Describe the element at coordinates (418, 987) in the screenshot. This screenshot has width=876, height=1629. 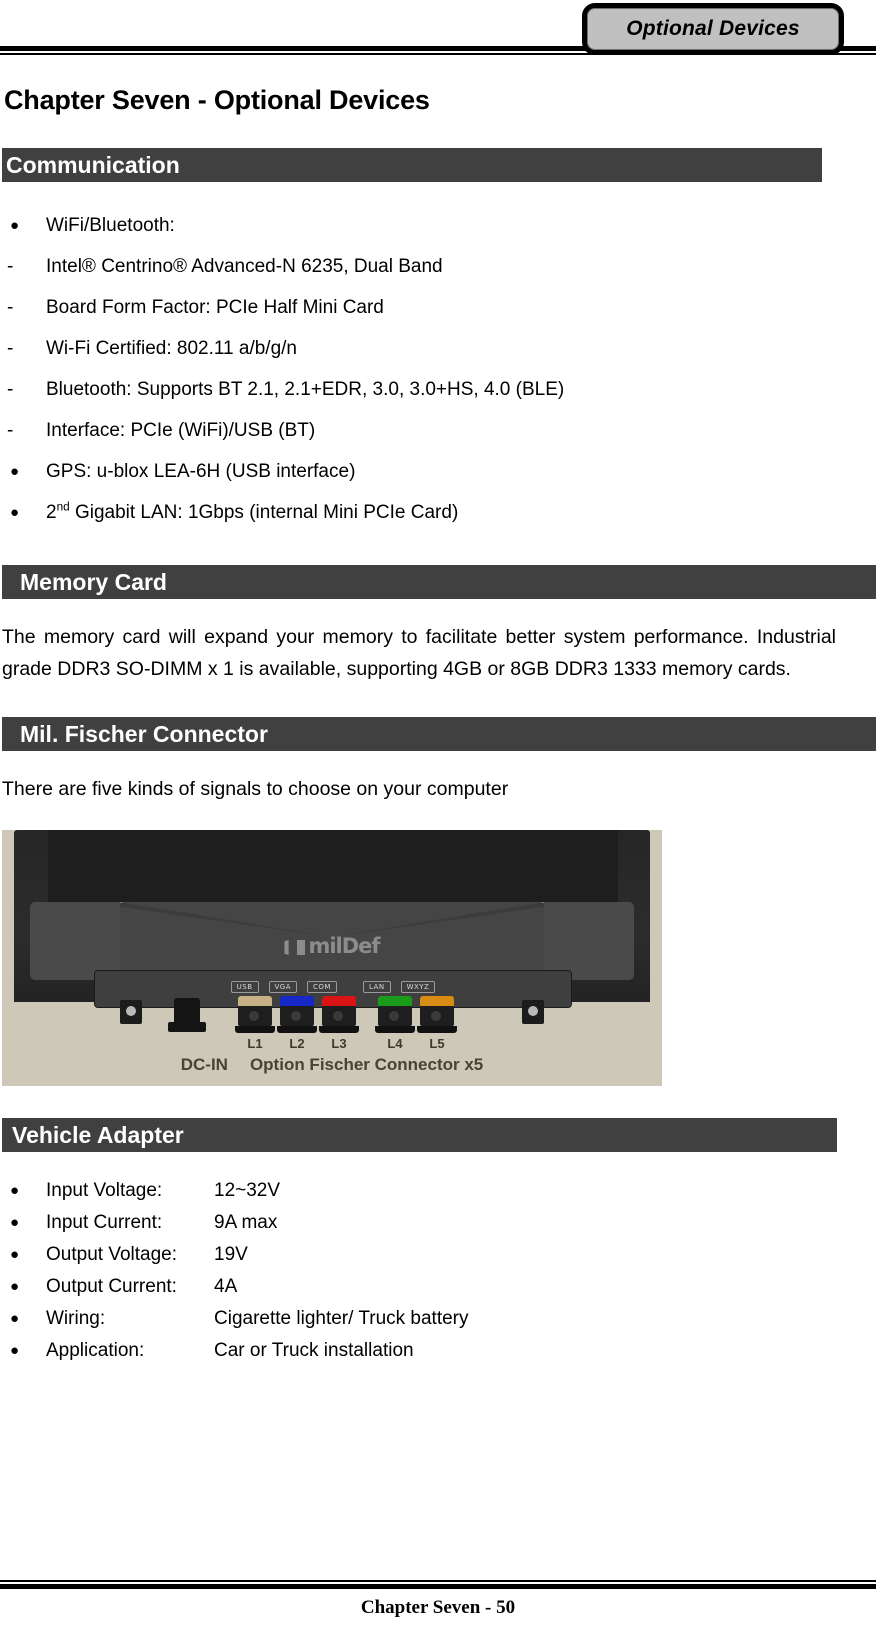
I see `port-label-wxyz: WXYZ` at that location.